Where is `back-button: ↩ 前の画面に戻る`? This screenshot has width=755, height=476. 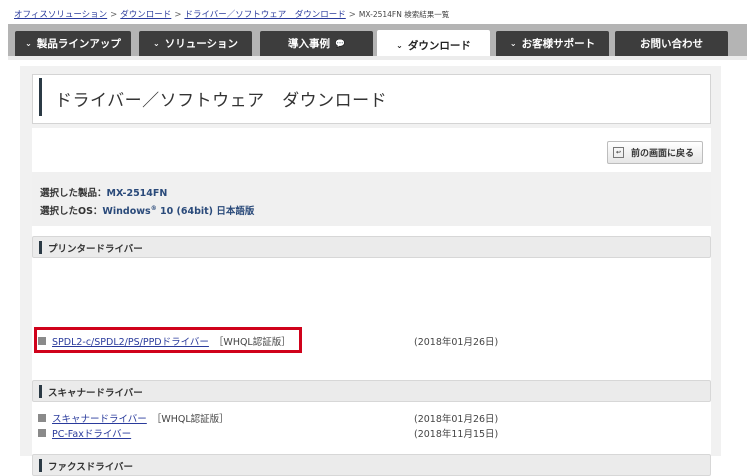
back-button: ↩ 前の画面に戻る is located at coordinates (654, 152).